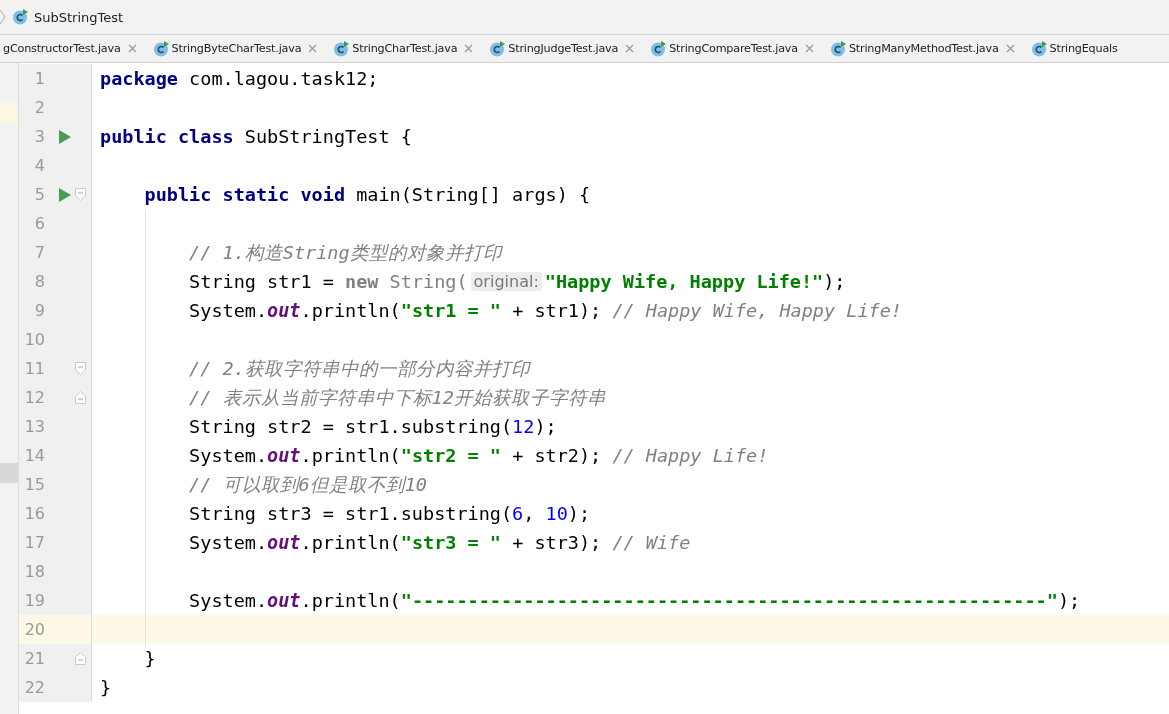 Image resolution: width=1169 pixels, height=714 pixels. What do you see at coordinates (695, 281) in the screenshot?
I see `code-text: "Happy Wife, Happy Life!");` at bounding box center [695, 281].